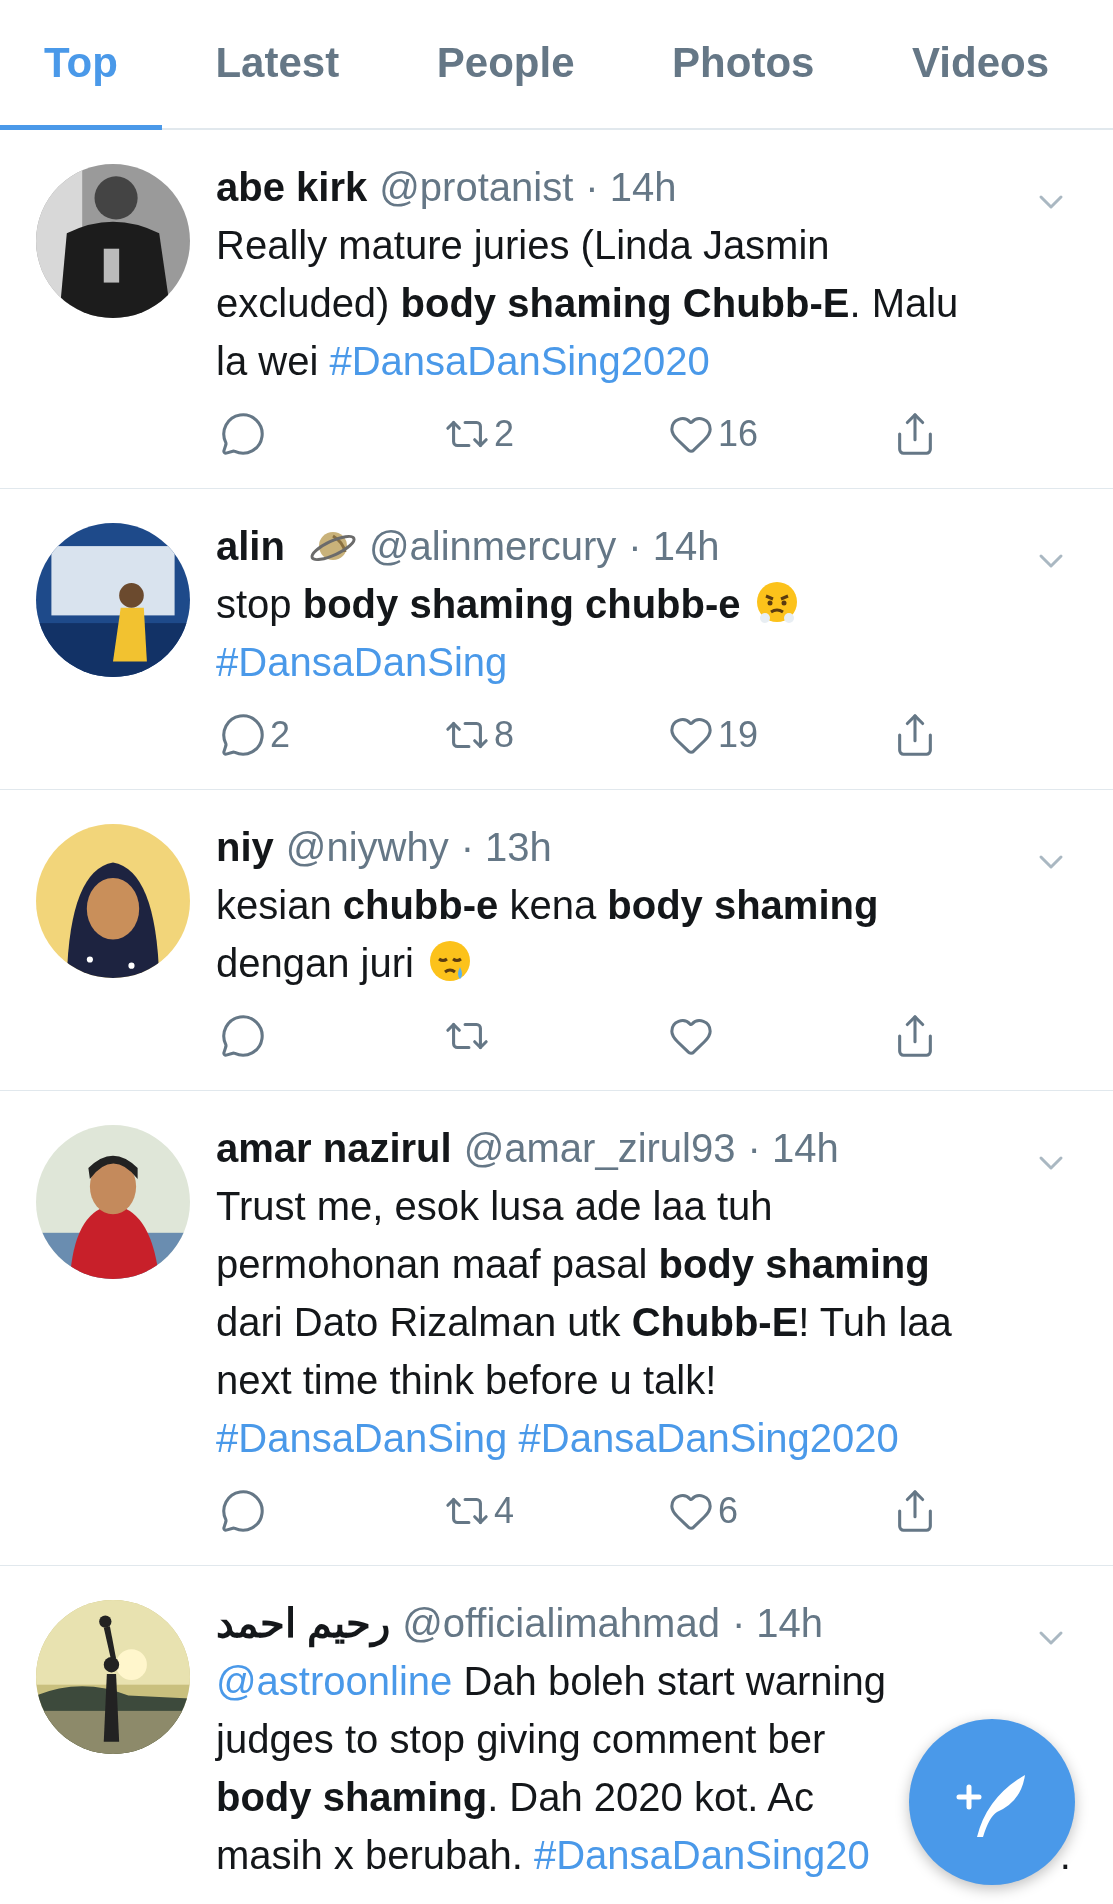 The height and width of the screenshot is (1904, 1113). What do you see at coordinates (303, 1623) in the screenshot?
I see `user-name: رحيم احمد` at bounding box center [303, 1623].